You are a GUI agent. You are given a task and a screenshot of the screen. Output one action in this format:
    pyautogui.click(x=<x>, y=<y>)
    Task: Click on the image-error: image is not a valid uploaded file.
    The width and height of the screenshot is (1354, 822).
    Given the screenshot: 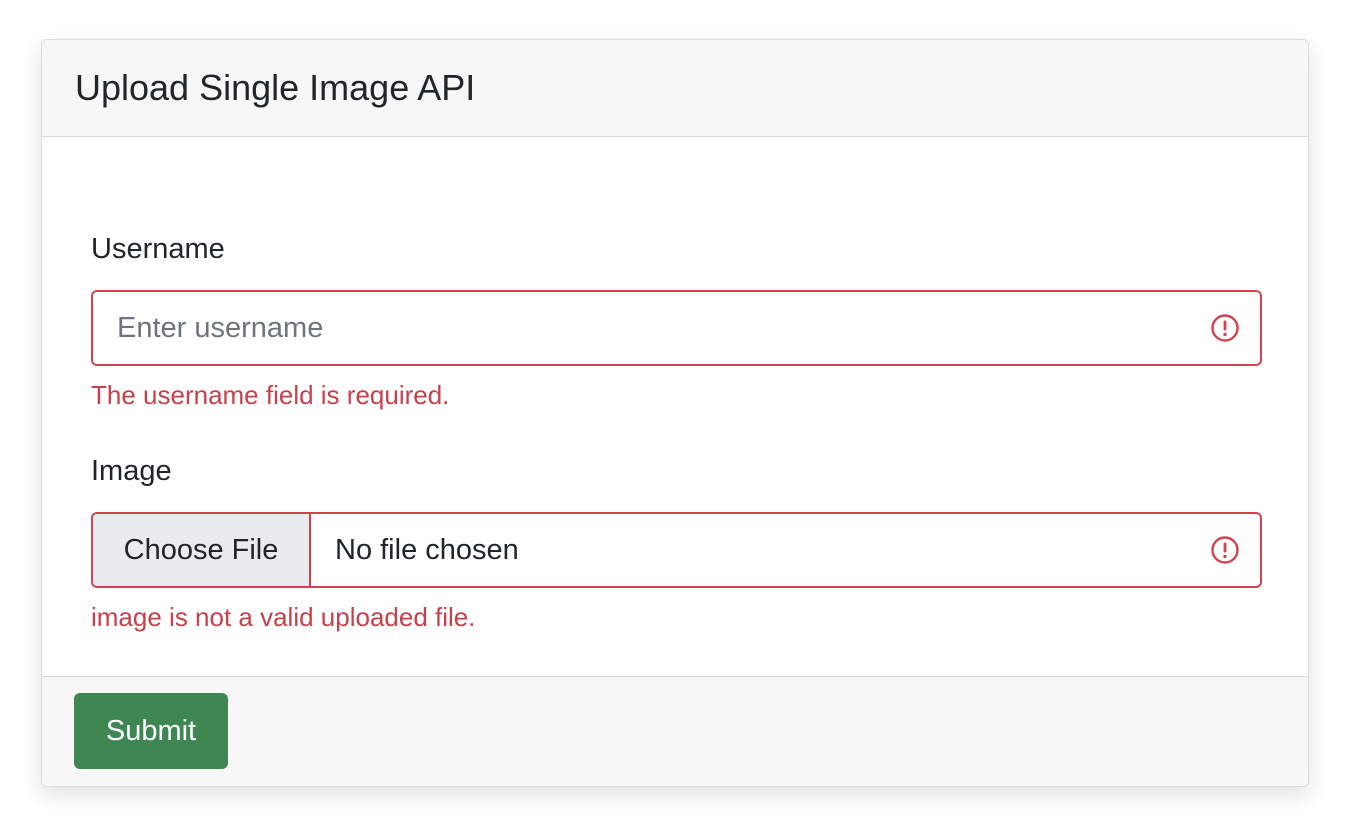 What is the action you would take?
    pyautogui.click(x=283, y=617)
    